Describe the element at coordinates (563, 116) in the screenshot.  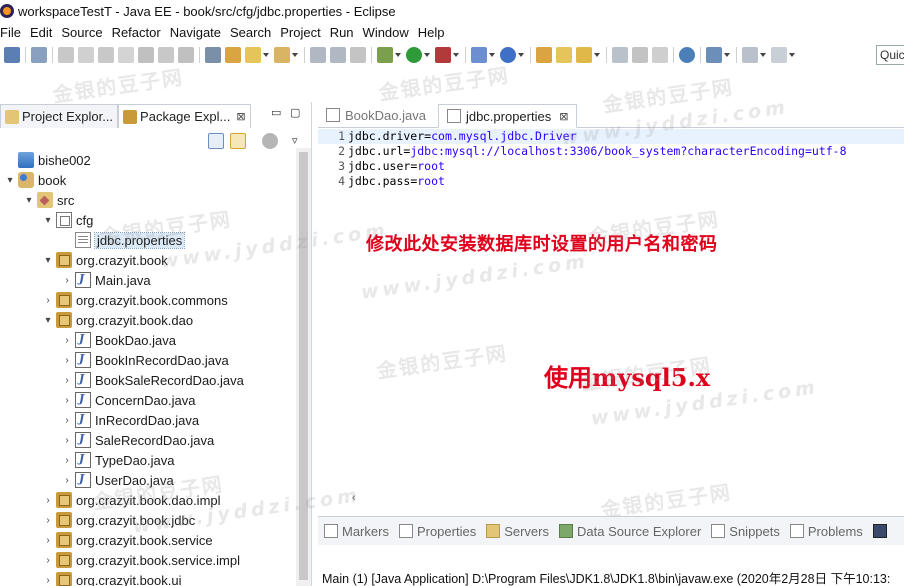
I see `close-icon: ⊠` at that location.